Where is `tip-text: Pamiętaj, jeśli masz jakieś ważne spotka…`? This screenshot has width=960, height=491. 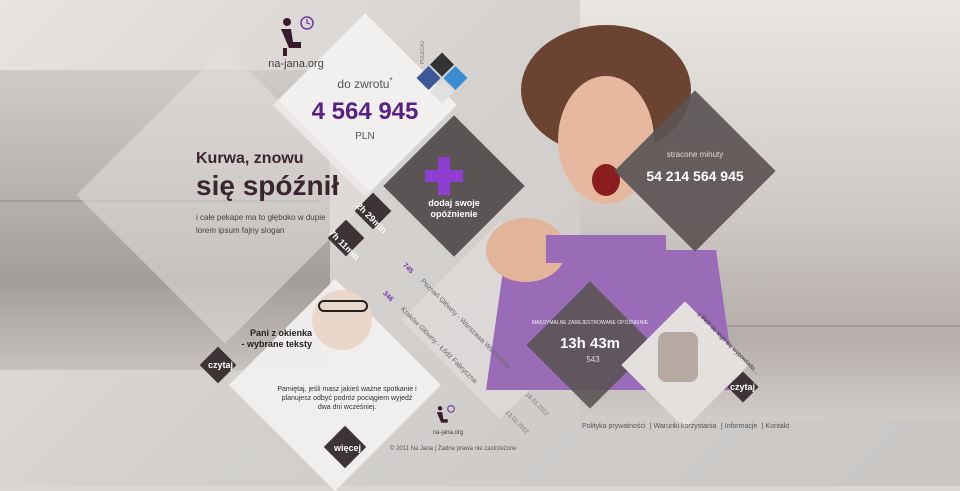
tip-text: Pamiętaj, jeśli masz jakieś ważne spotka… is located at coordinates (347, 398).